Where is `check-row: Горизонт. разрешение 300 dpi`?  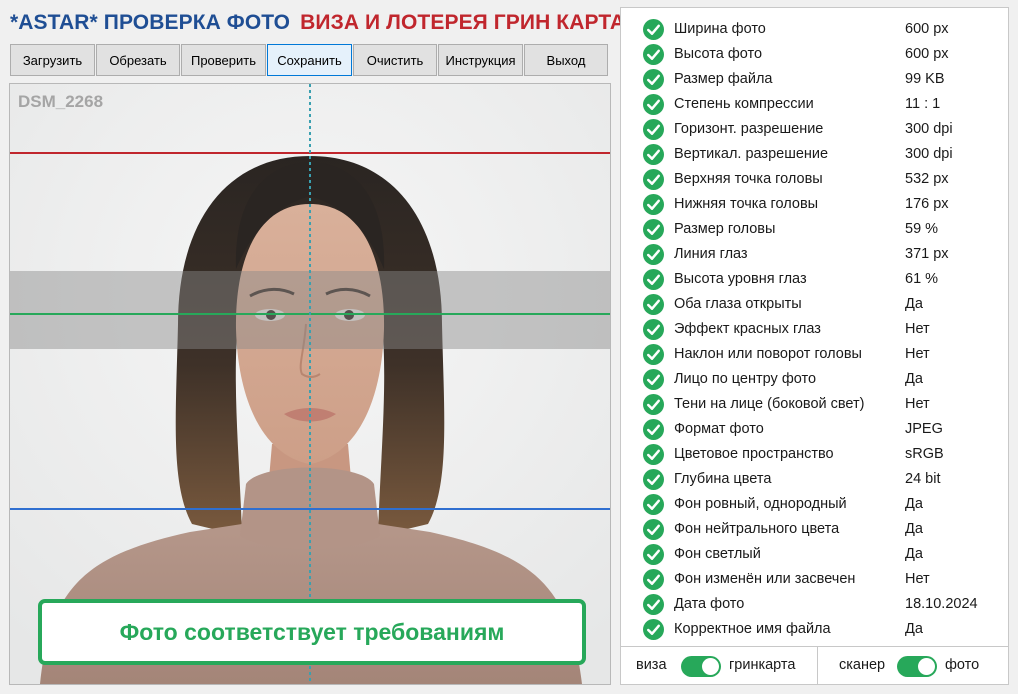 check-row: Горизонт. разрешение 300 dpi is located at coordinates (814, 129).